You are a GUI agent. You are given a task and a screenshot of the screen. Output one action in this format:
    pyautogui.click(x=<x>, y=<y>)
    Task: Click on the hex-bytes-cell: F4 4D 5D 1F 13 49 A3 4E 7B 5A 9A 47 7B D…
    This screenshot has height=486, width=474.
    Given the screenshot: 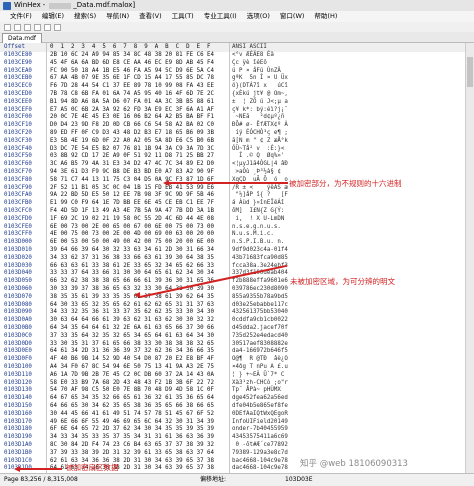 What is the action you would take?
    pyautogui.click(x=132, y=212)
    